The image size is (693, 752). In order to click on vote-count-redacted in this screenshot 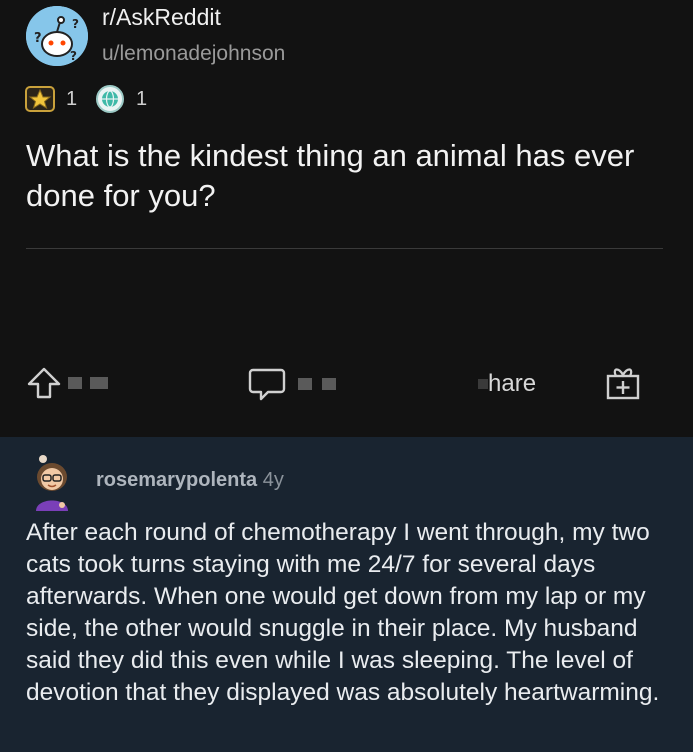, I will do `click(75, 383)`.